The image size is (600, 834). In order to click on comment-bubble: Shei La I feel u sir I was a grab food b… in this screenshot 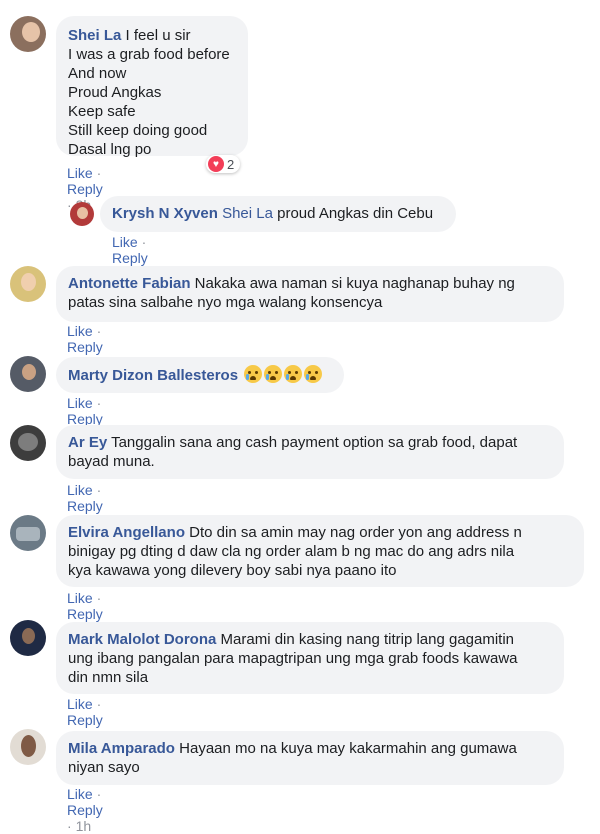, I will do `click(152, 87)`.